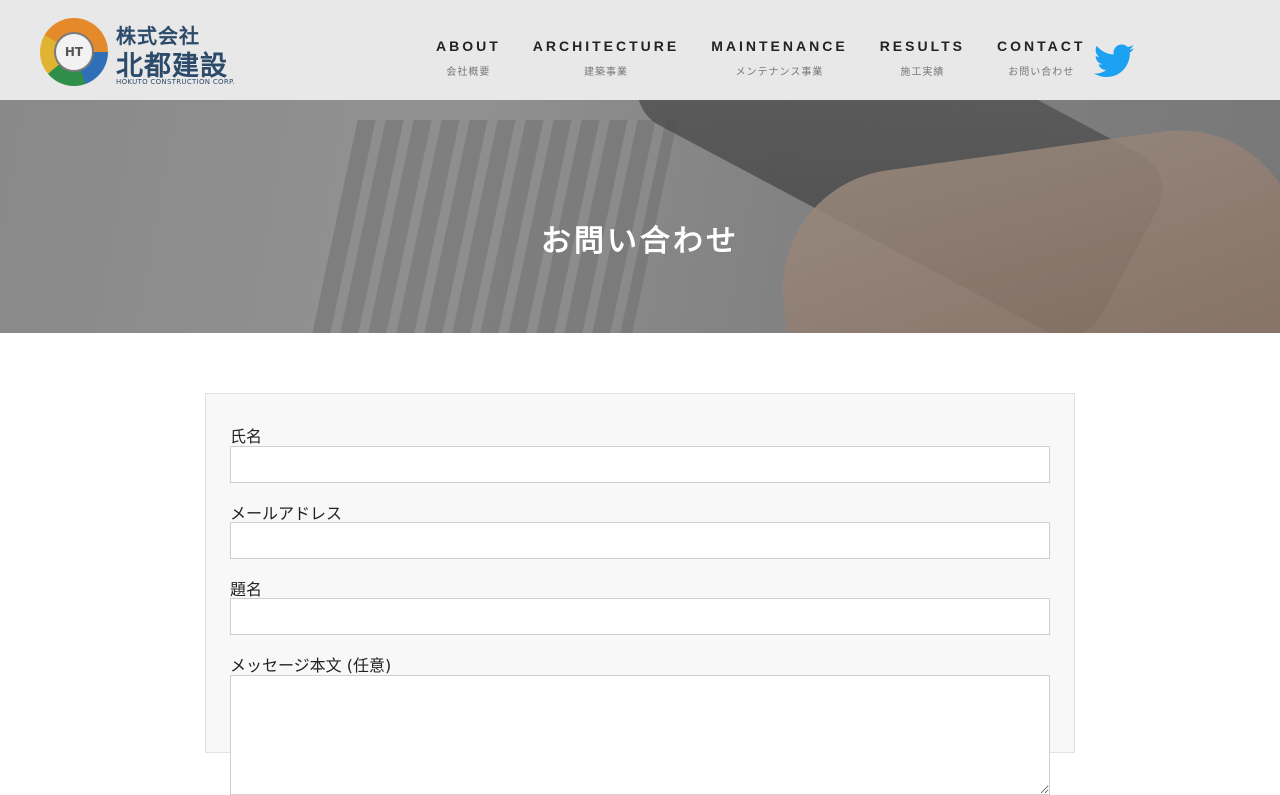 This screenshot has width=1280, height=795. Describe the element at coordinates (779, 72) in the screenshot. I see `nav-label-ja: メンテナンス事業` at that location.